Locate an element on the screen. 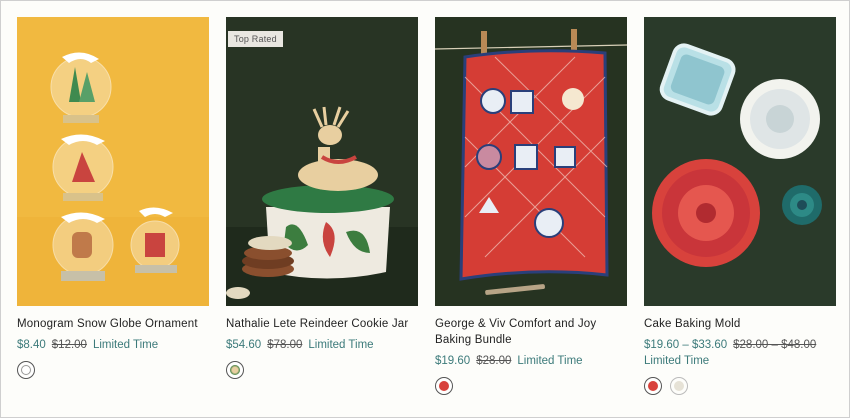 Image resolution: width=850 pixels, height=418 pixels. cream-swatch is located at coordinates (679, 386).